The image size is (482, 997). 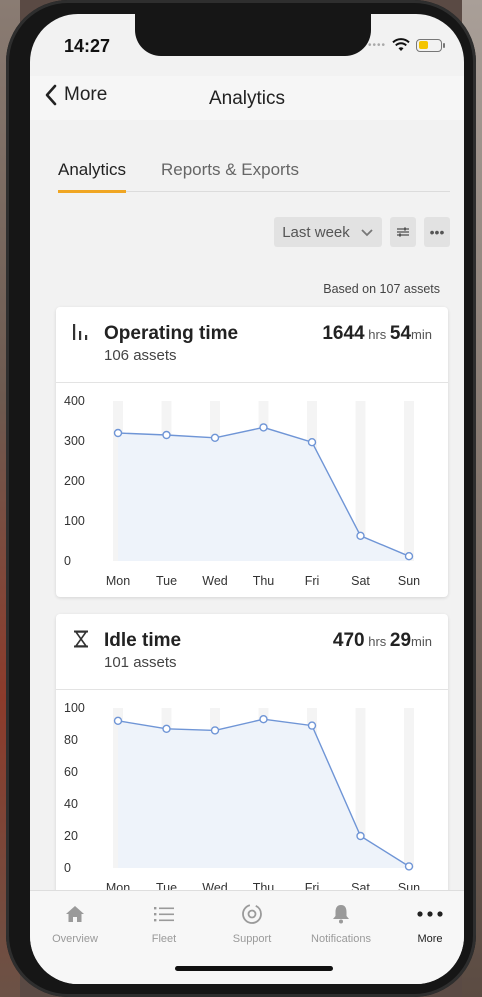 I want to click on more-options-button: •••, so click(x=437, y=232).